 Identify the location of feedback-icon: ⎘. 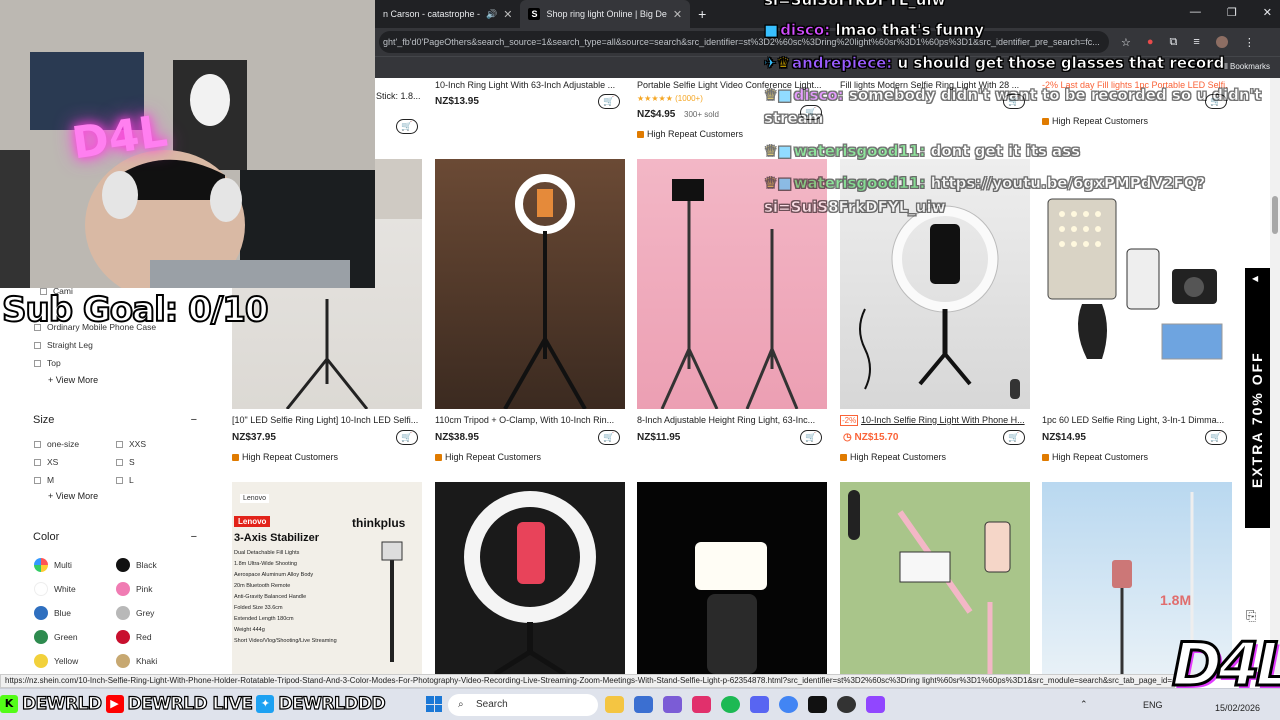
(1251, 616).